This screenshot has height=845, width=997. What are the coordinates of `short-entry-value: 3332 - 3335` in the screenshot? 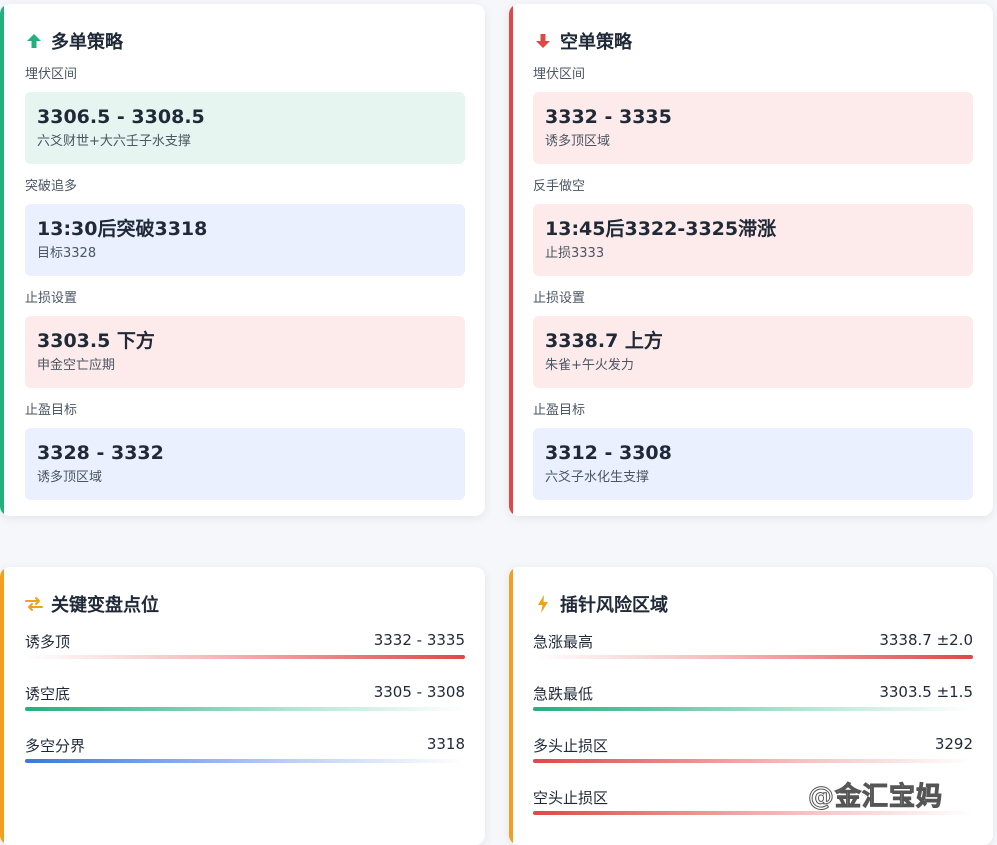 It's located at (608, 117).